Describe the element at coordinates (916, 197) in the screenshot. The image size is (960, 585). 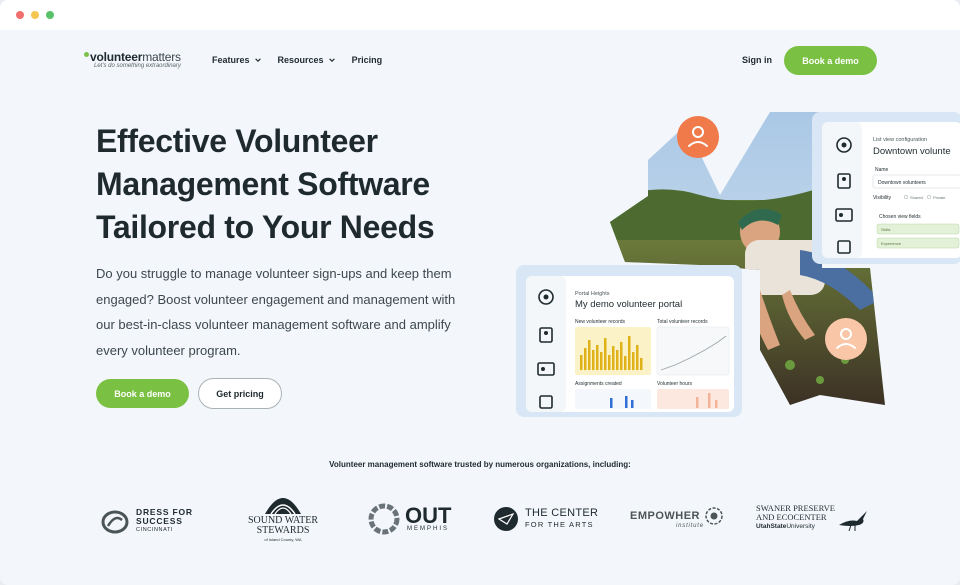
I see `visibility-shared-label: Shared` at that location.